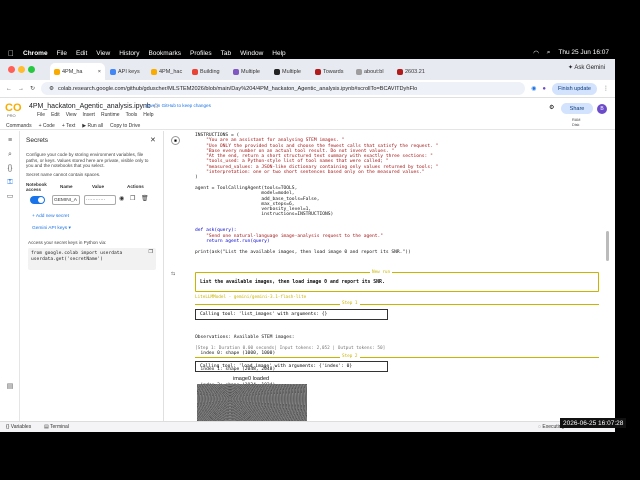 This screenshot has width=640, height=480. Describe the element at coordinates (135, 186) in the screenshot. I see `header-actions: Actions` at that location.